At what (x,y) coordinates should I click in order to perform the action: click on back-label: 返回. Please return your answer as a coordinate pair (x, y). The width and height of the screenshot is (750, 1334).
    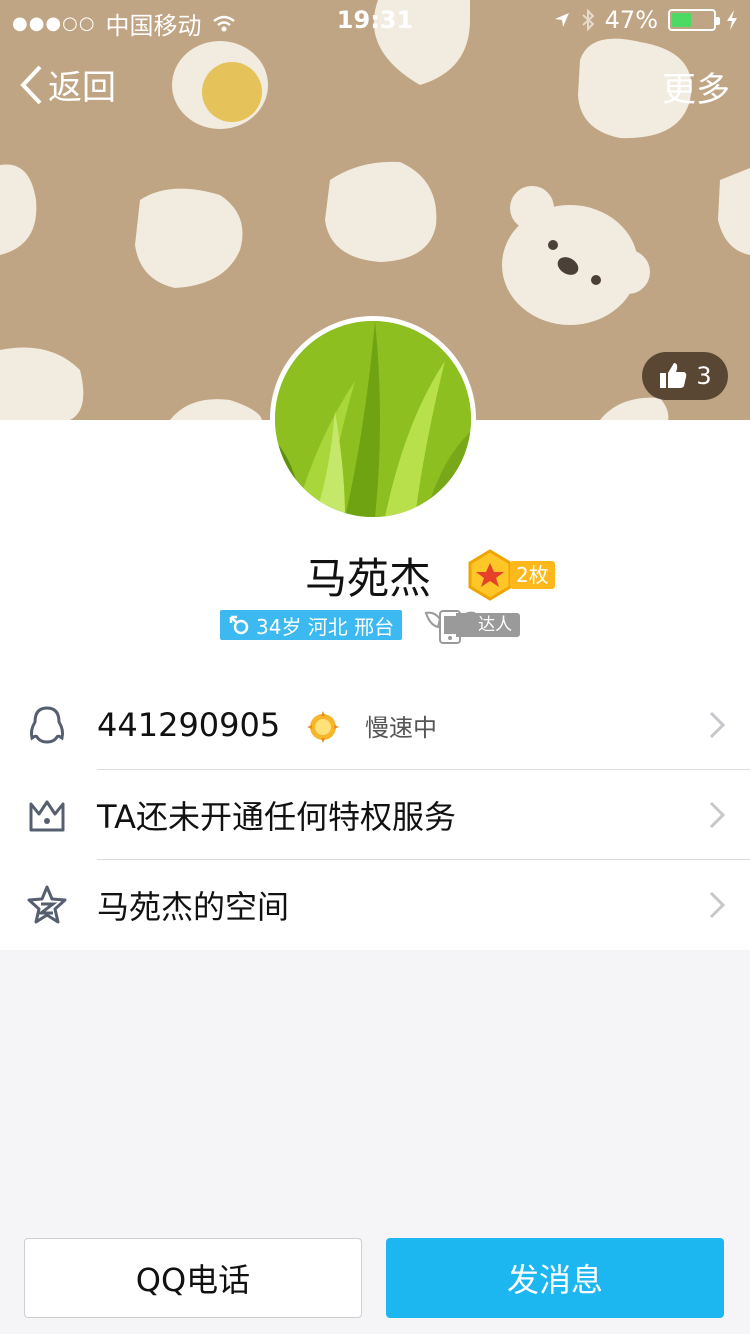
    Looking at the image, I should click on (82, 88).